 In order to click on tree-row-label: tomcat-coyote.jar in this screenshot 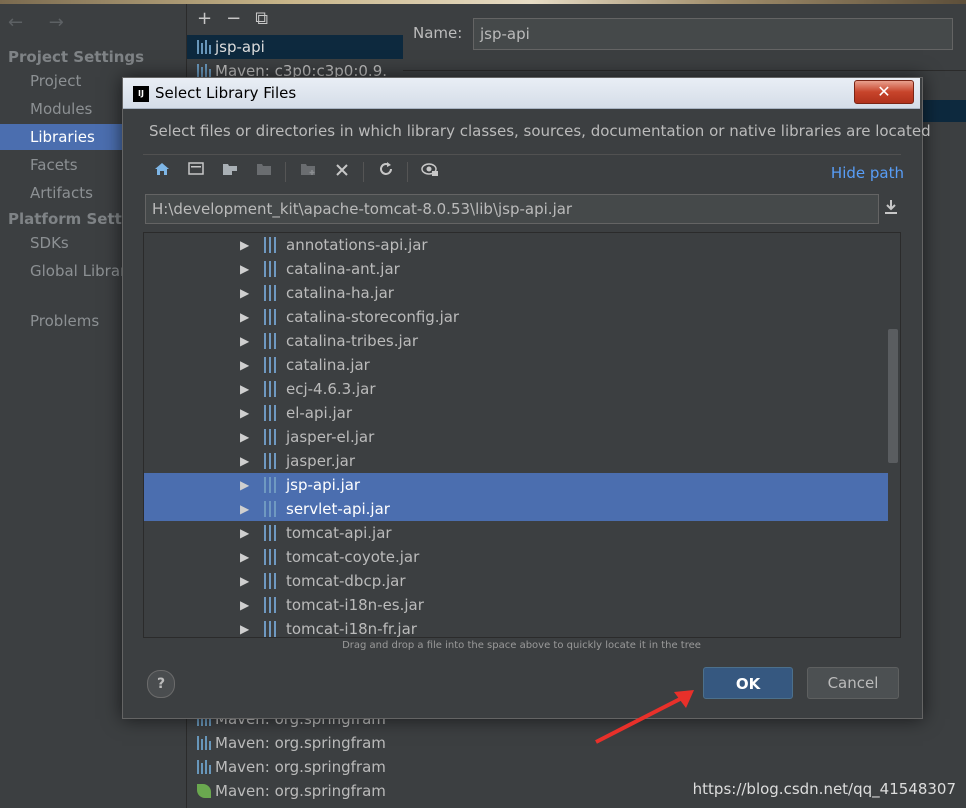, I will do `click(353, 557)`.